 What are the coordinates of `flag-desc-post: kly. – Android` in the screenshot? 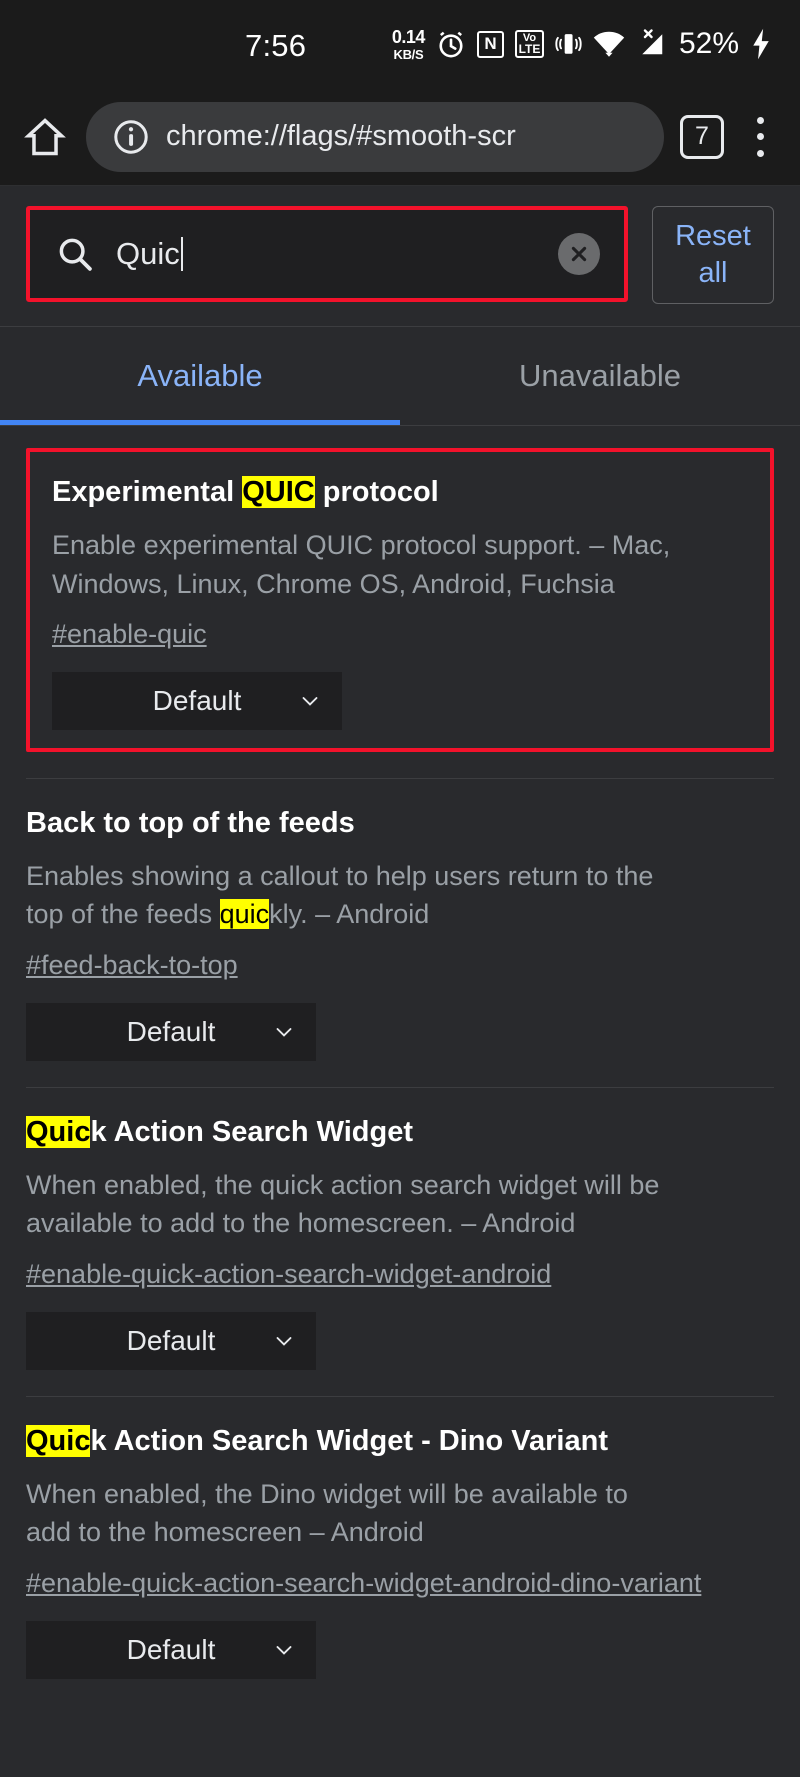 It's located at (349, 914).